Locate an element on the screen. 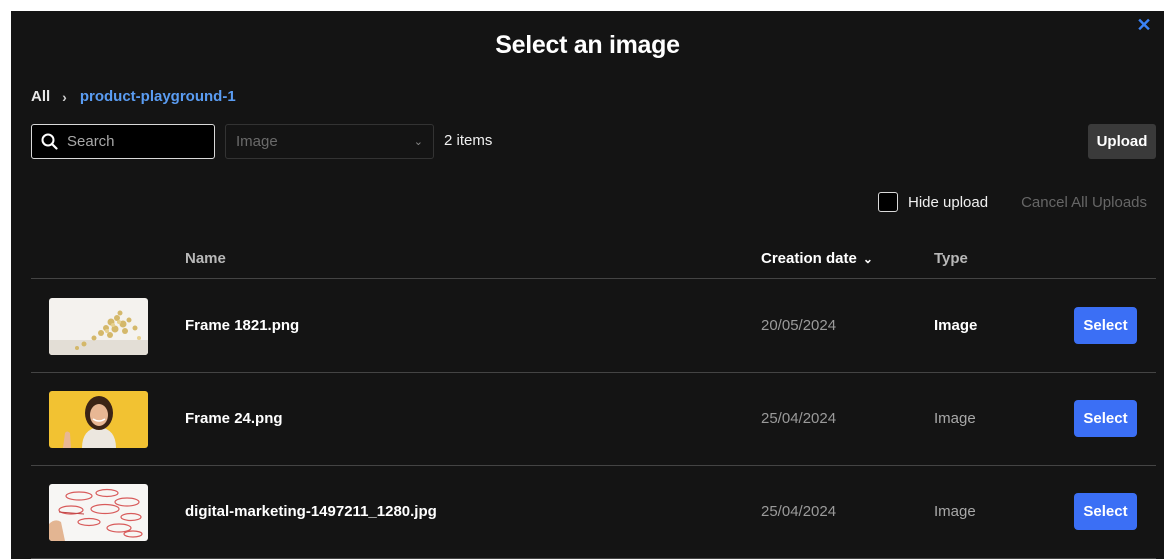 This screenshot has height=559, width=1164. column-header-creation-date-label: Creation date is located at coordinates (809, 258).